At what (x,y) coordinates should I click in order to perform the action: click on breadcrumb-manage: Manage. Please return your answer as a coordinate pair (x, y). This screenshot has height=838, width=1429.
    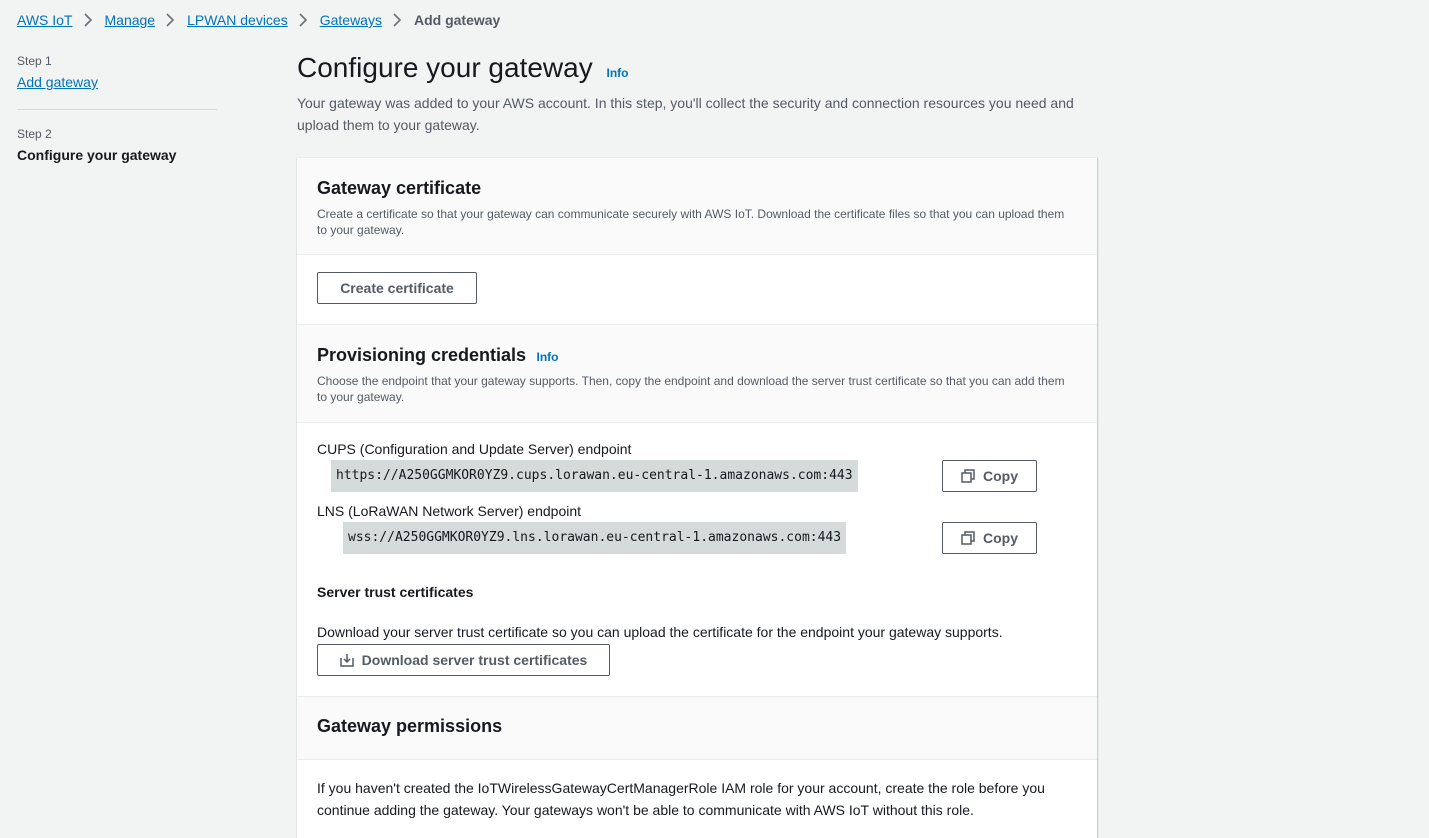
    Looking at the image, I should click on (130, 20).